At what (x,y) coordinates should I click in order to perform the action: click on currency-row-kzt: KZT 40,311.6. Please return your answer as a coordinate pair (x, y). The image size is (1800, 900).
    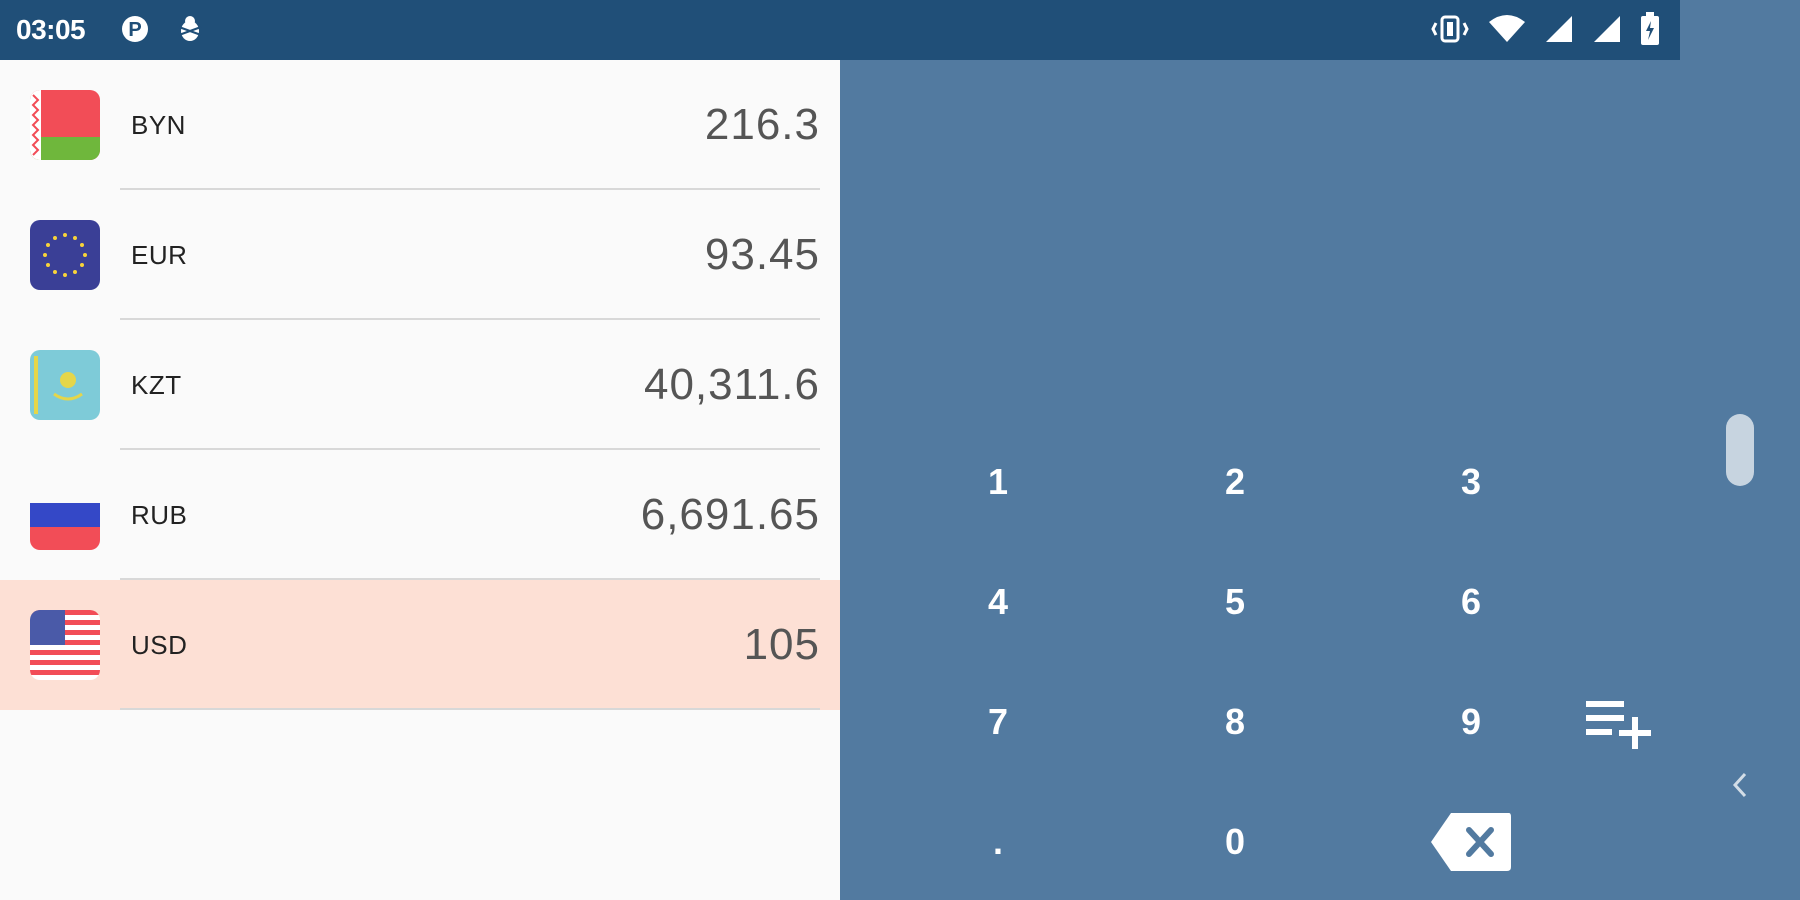
    Looking at the image, I should click on (420, 385).